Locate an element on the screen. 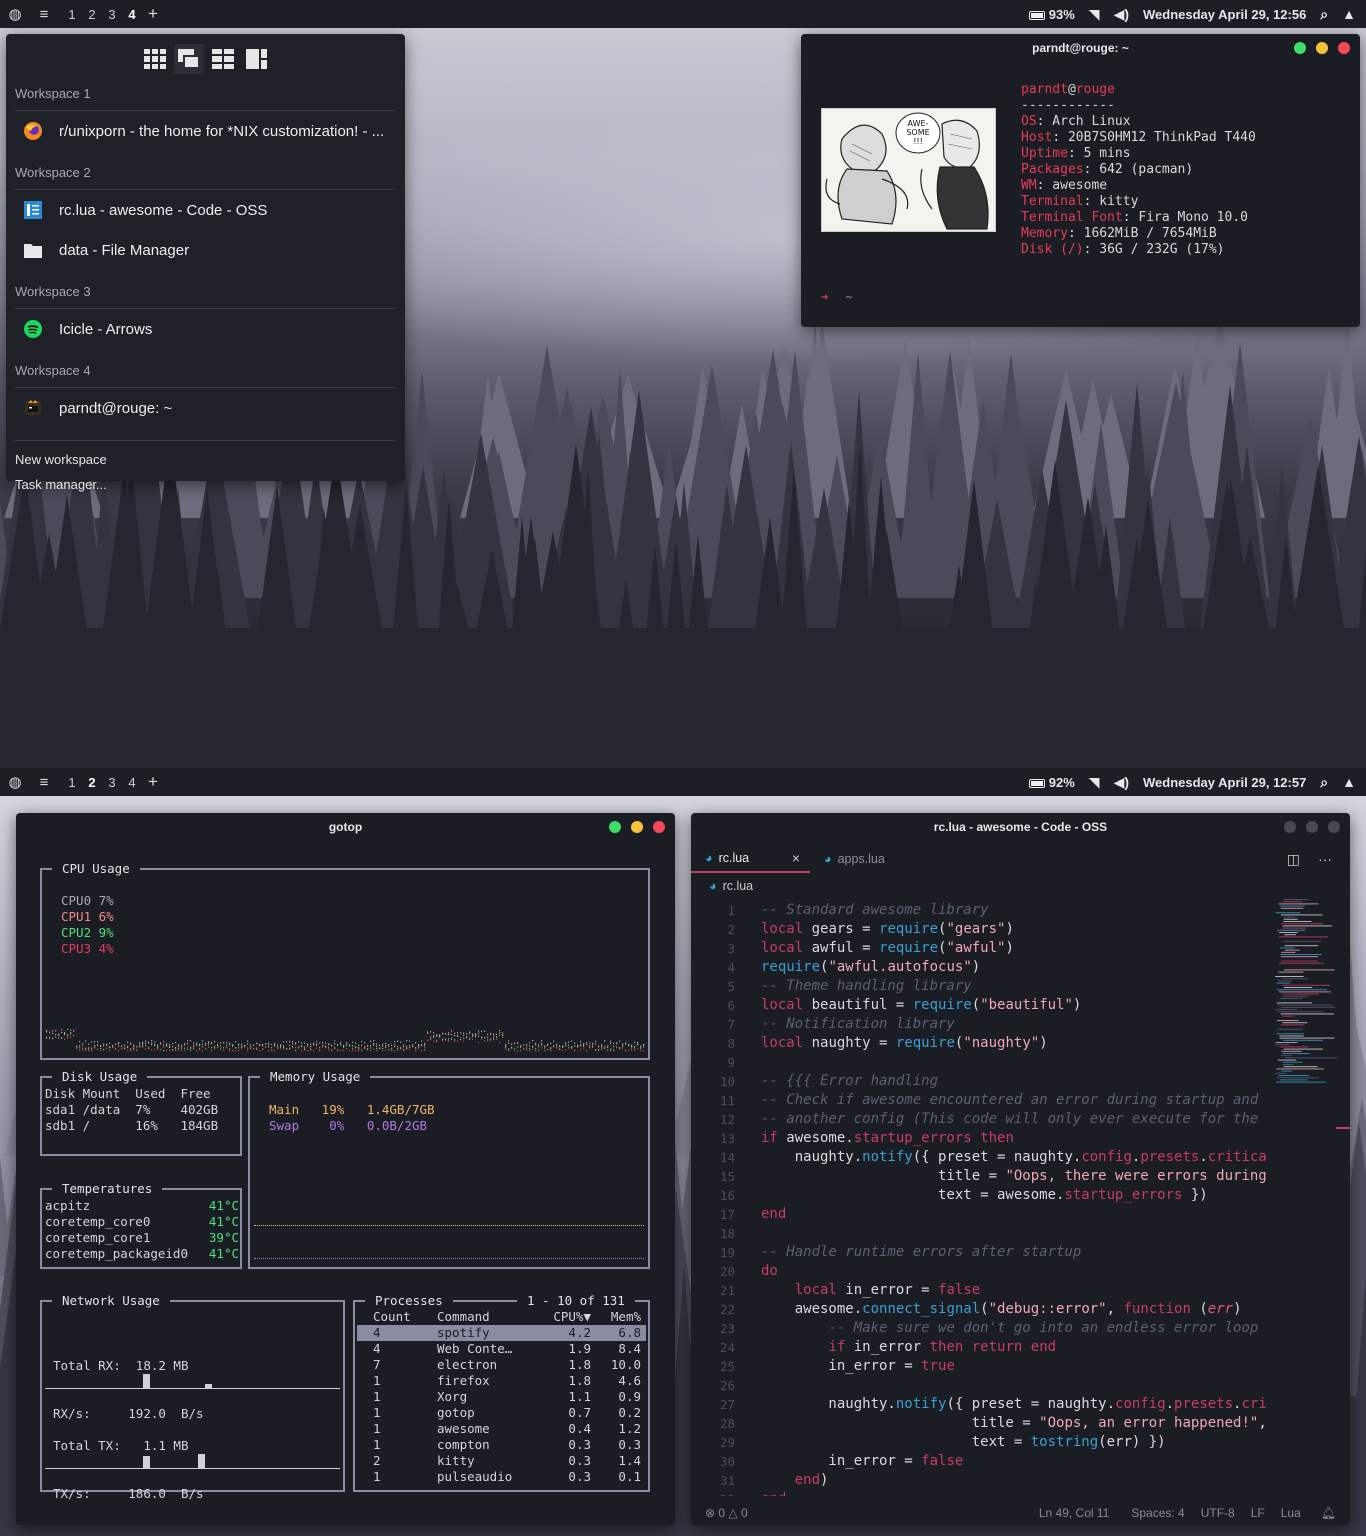  code-titlebar: rc.lua - awesome - Code - OSS is located at coordinates (1020, 827).